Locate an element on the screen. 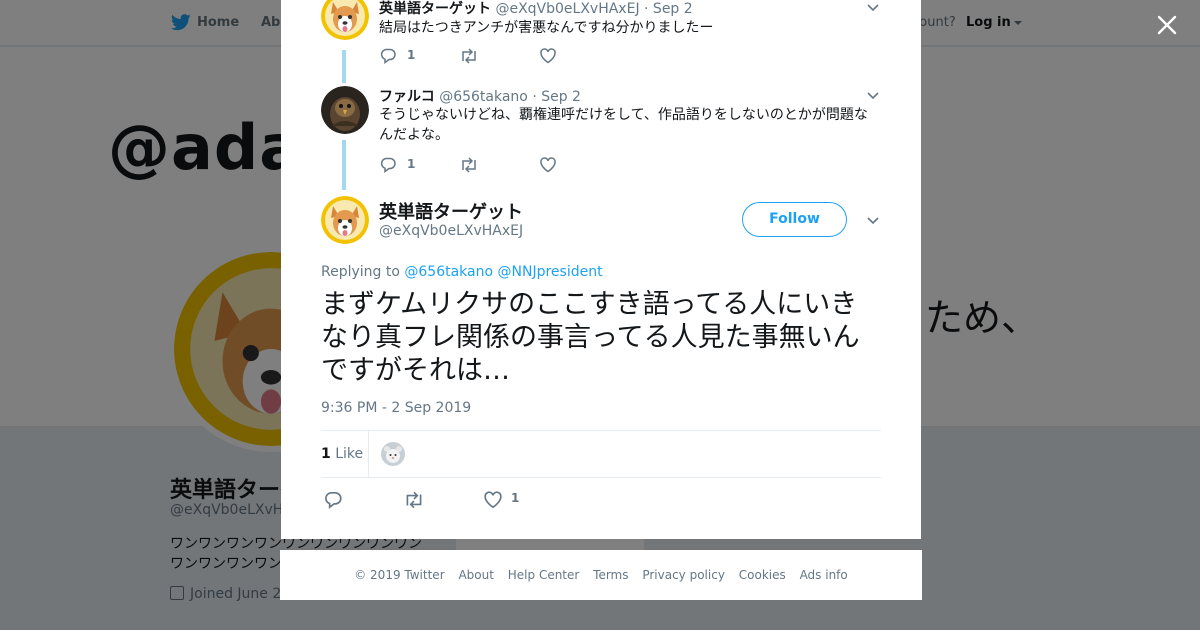  close-icon is located at coordinates (1167, 25).